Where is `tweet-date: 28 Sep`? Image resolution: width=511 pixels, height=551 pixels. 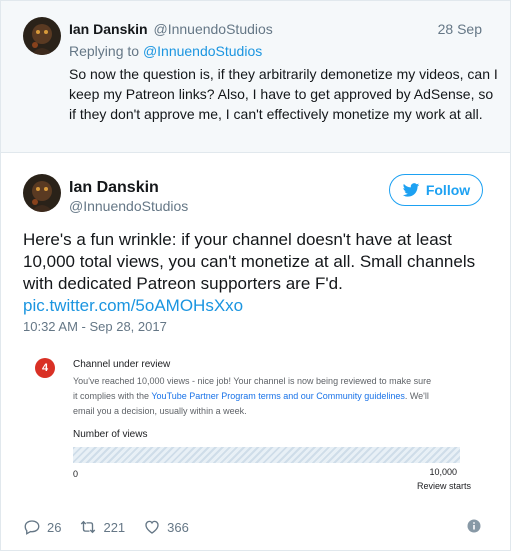 tweet-date: 28 Sep is located at coordinates (460, 29).